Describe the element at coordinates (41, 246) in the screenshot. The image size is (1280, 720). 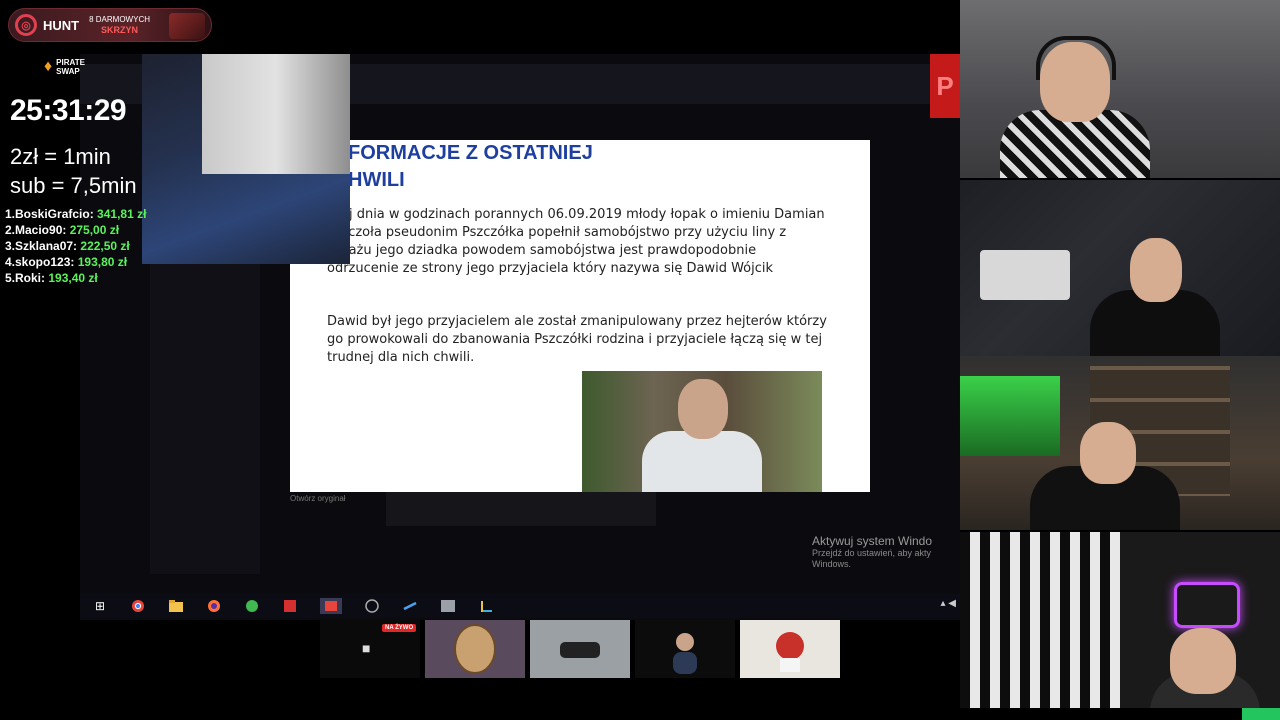
I see `leader-name: 3.Szklana07:` at that location.